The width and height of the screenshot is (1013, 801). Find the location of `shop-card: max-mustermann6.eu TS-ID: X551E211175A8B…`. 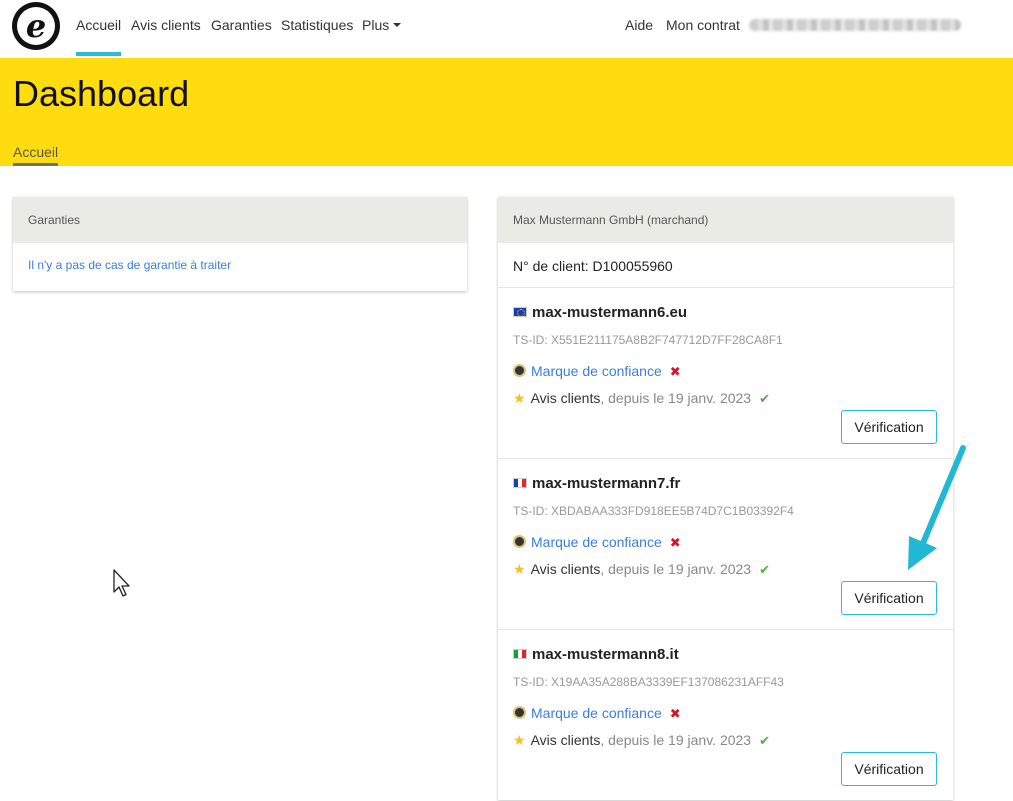

shop-card: max-mustermann6.eu TS-ID: X551E211175A8B… is located at coordinates (725, 373).